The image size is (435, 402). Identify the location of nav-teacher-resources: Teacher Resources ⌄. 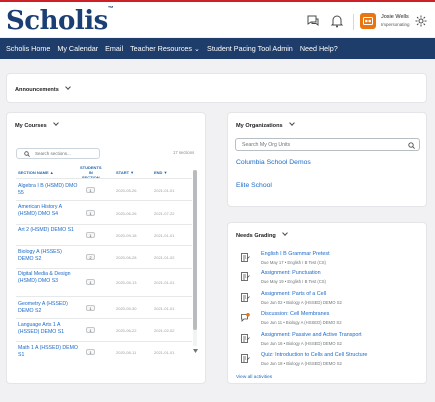
(165, 48).